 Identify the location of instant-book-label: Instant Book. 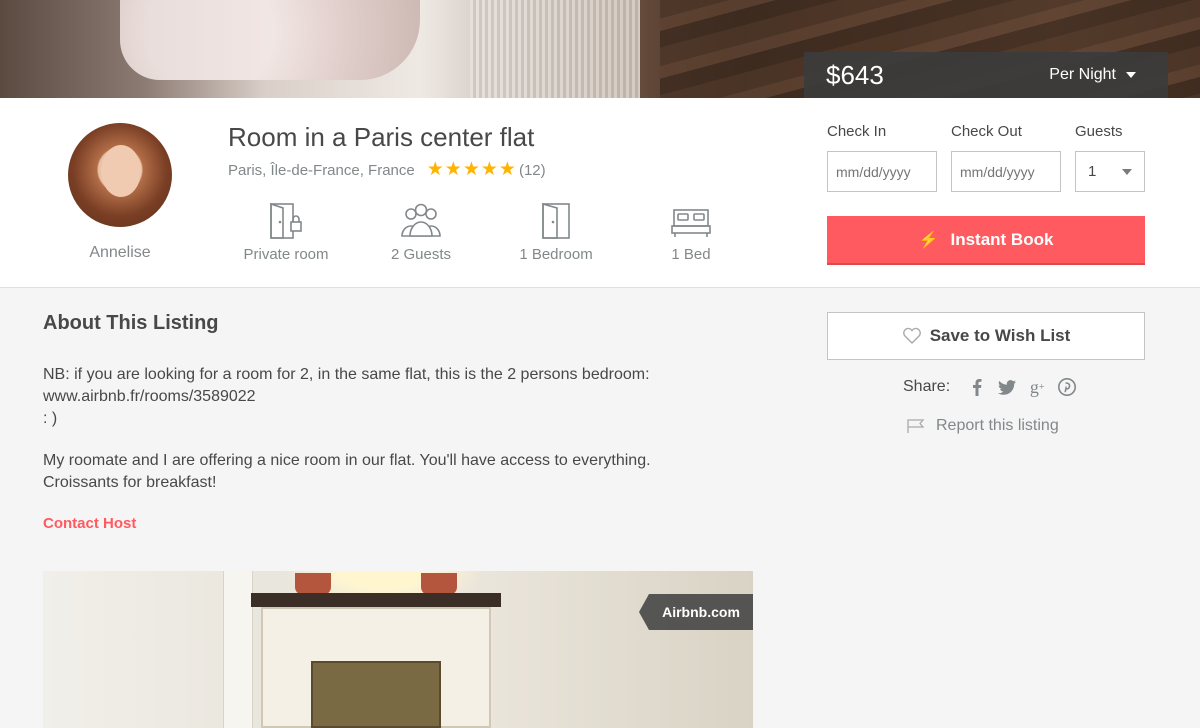
(1002, 239).